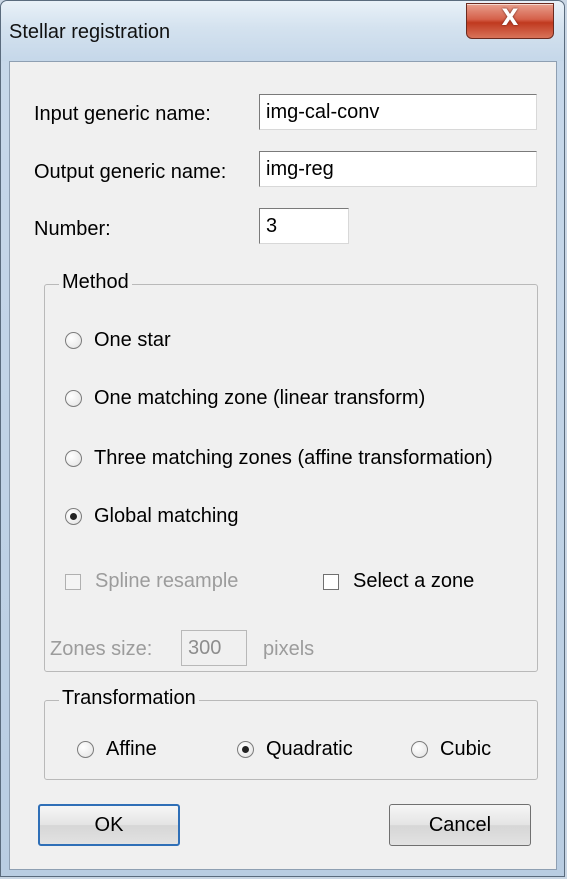  Describe the element at coordinates (214, 648) in the screenshot. I see `zones-size-field` at that location.